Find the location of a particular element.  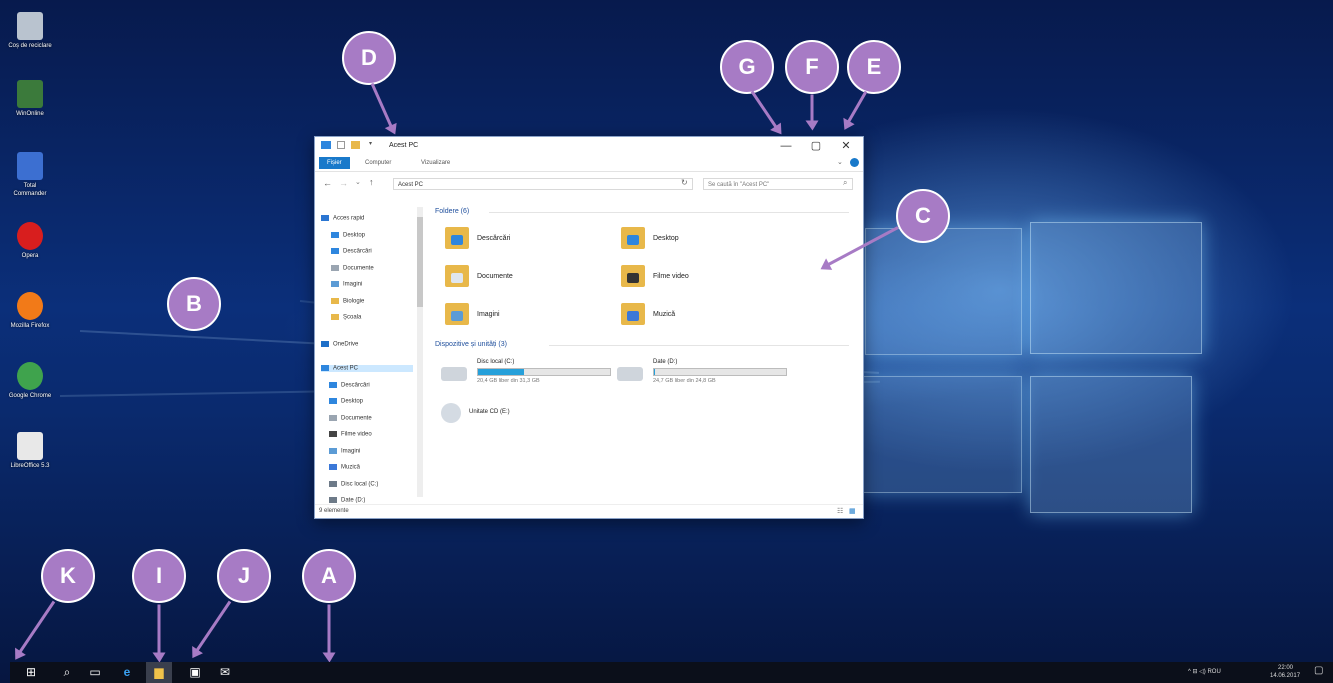

folder-label: Desktop is located at coordinates (666, 238).